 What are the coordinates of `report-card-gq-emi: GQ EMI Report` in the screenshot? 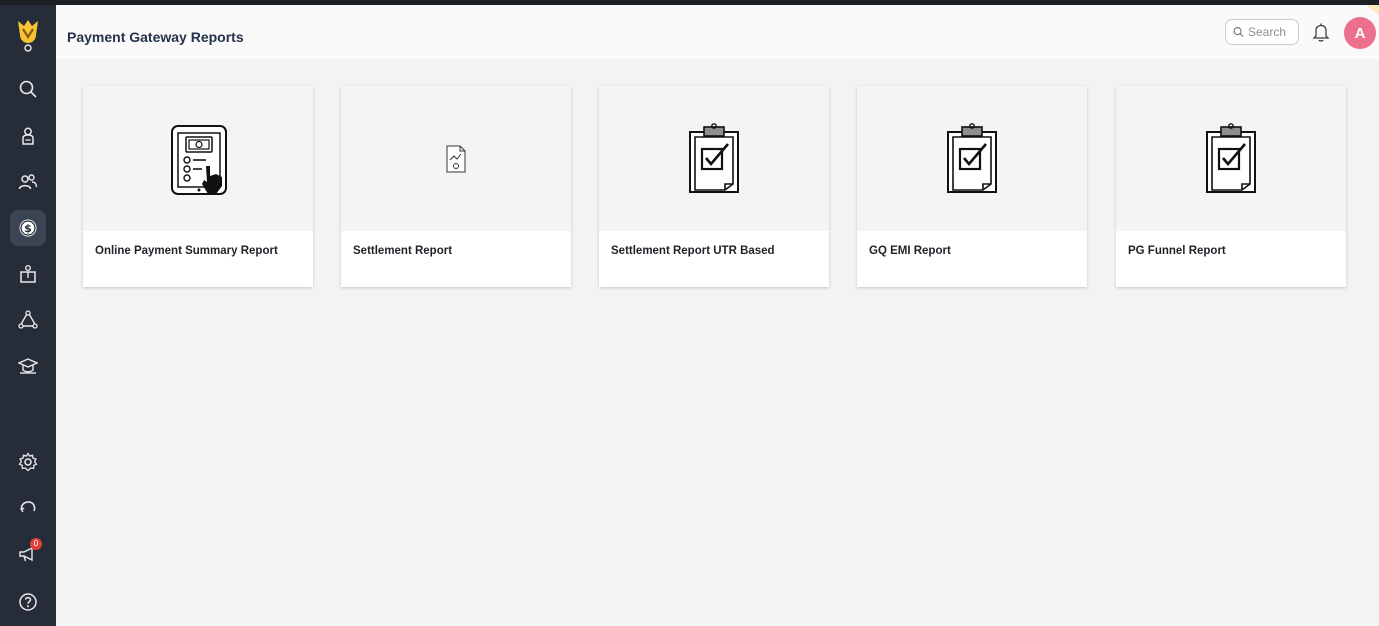 It's located at (972, 186).